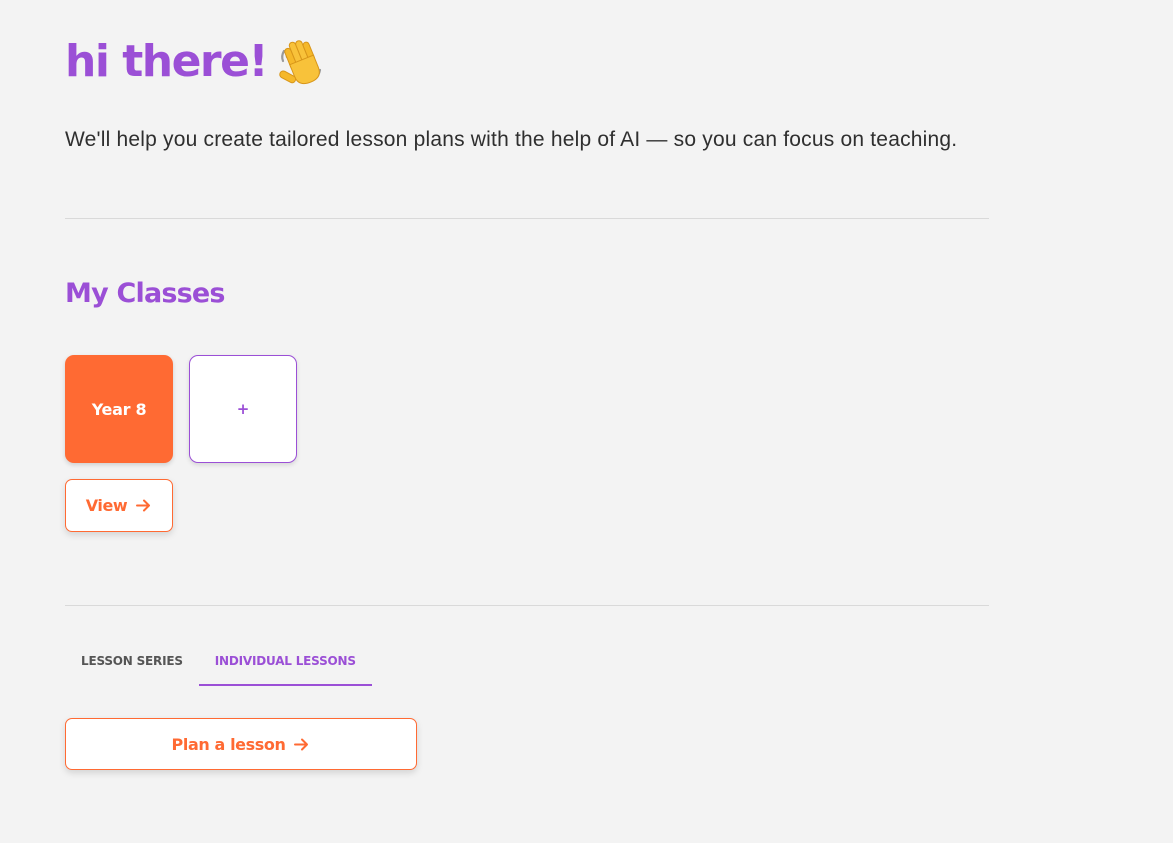 This screenshot has height=843, width=1173. Describe the element at coordinates (303, 61) in the screenshot. I see `waving-hand-icon` at that location.